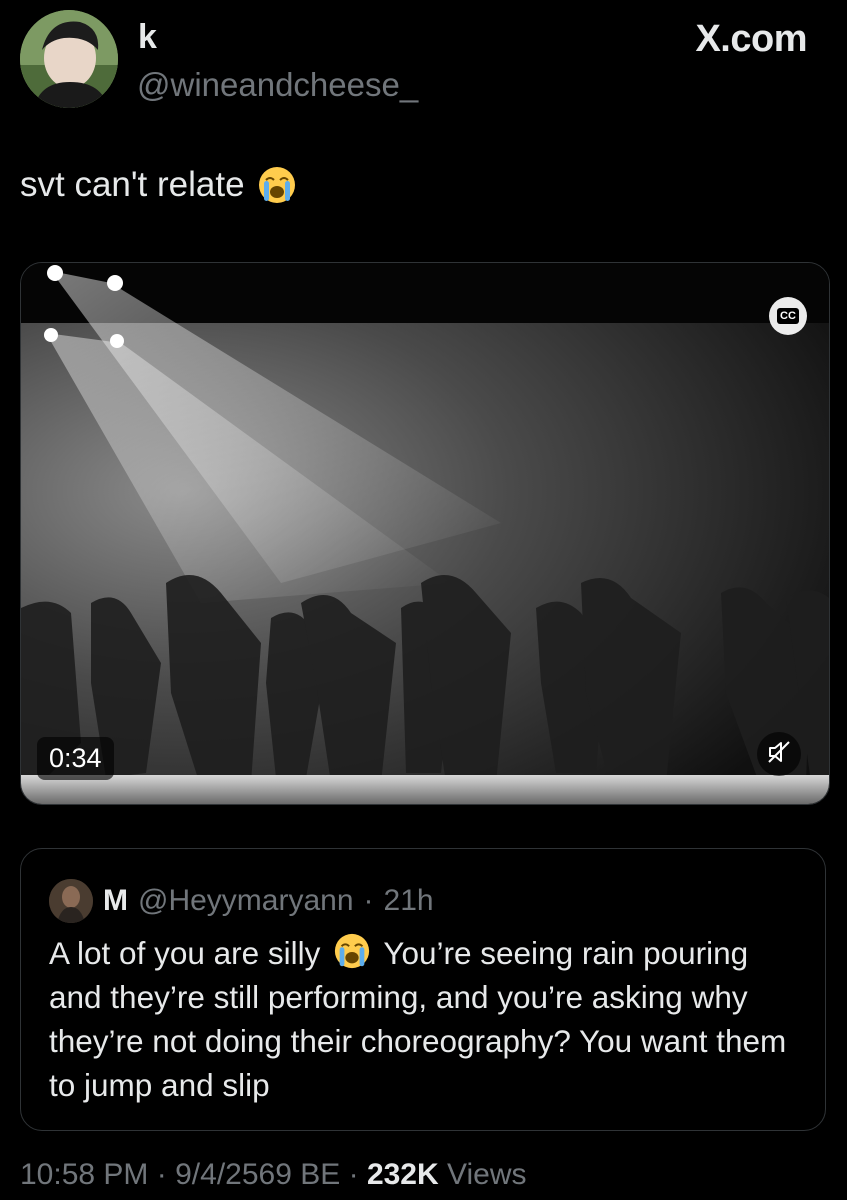 This screenshot has height=1200, width=847. I want to click on quoted-tweet-time: 21h, so click(409, 901).